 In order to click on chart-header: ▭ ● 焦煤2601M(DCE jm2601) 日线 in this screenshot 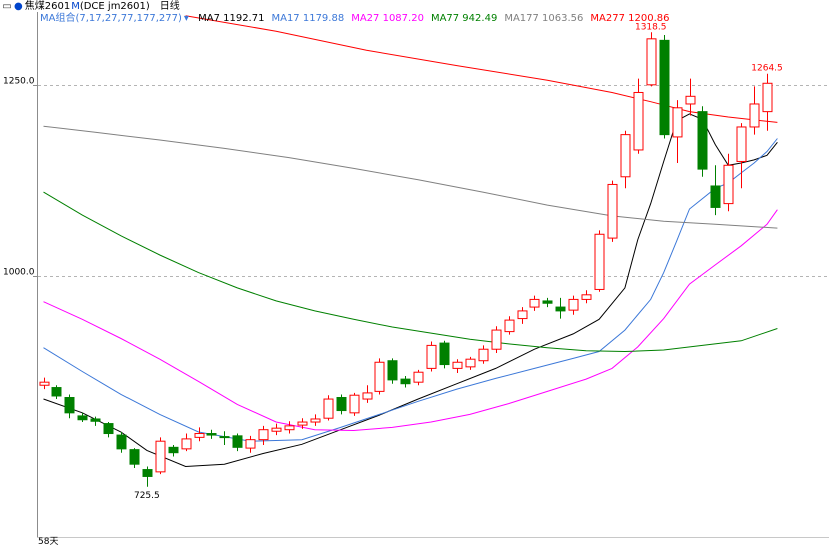, I will do `click(414, 6)`.